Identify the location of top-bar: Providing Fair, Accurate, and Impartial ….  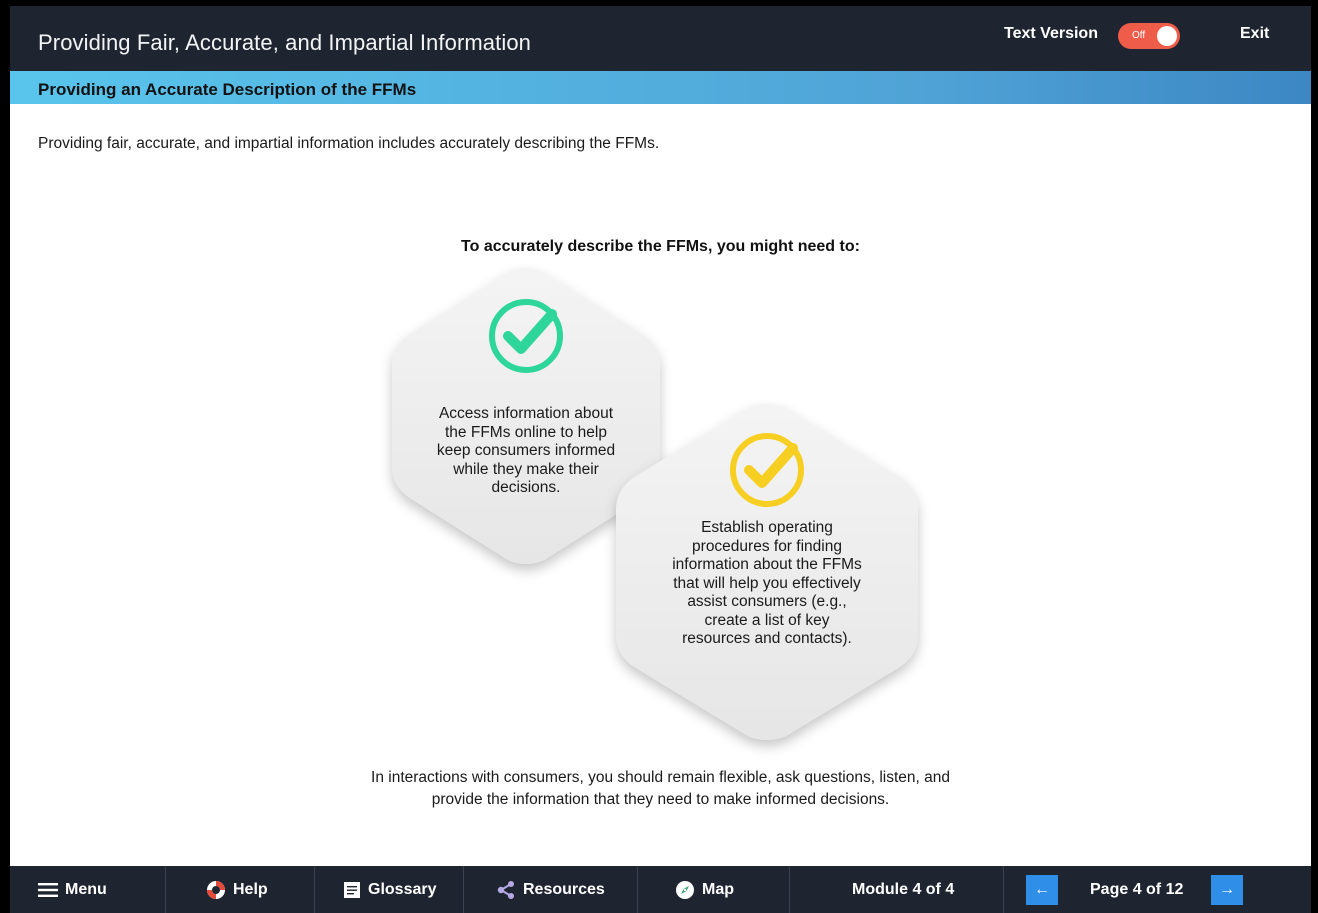
(660, 38).